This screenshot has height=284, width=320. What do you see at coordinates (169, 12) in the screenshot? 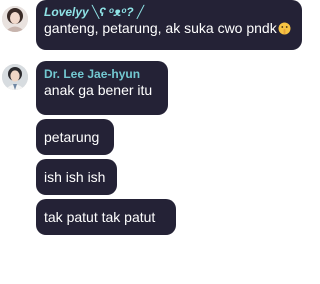
I see `sender-name-lovelyy: Lovelyy ╲ʕ ᵒᴥᵒ? ╱` at bounding box center [169, 12].